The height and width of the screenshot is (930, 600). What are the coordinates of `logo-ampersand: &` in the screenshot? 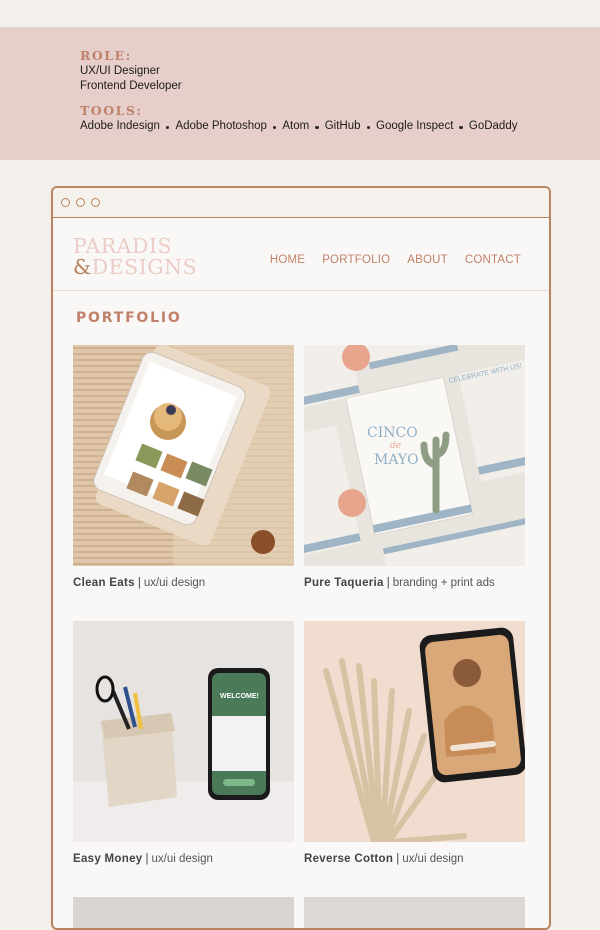 It's located at (82, 267).